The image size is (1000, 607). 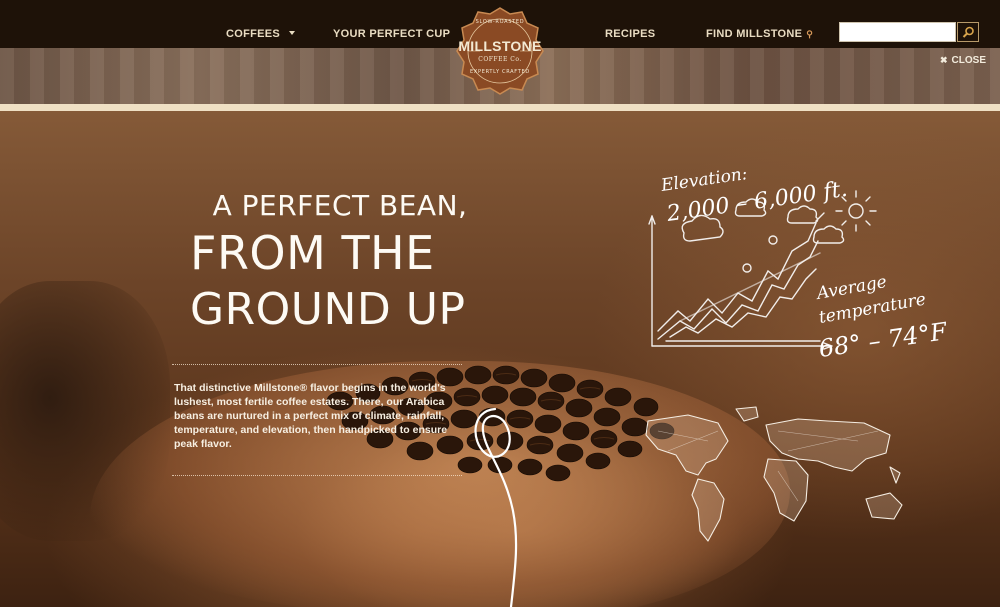 What do you see at coordinates (312, 253) in the screenshot?
I see `hero-title-line-2: FROM THE` at bounding box center [312, 253].